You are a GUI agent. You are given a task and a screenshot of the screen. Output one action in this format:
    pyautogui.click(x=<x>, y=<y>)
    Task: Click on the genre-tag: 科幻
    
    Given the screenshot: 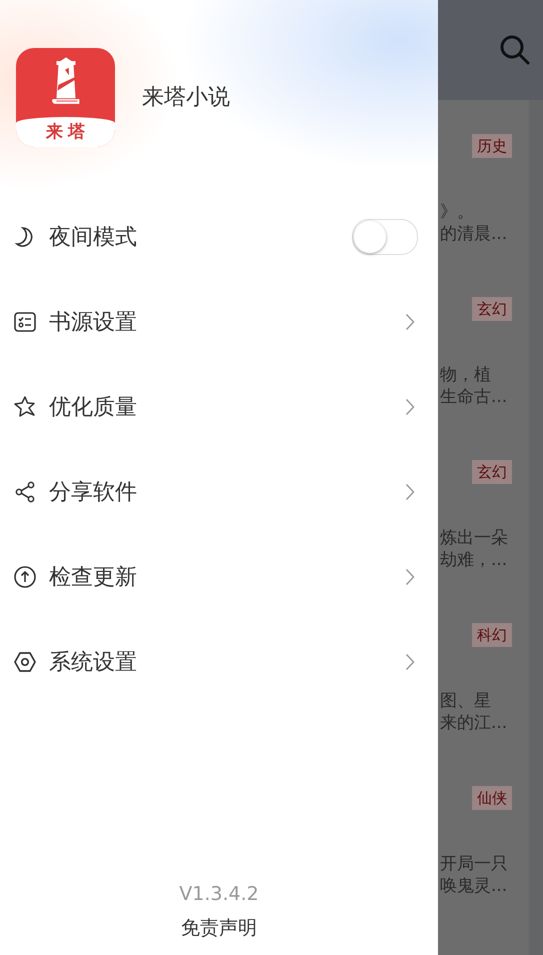 What is the action you would take?
    pyautogui.click(x=492, y=635)
    